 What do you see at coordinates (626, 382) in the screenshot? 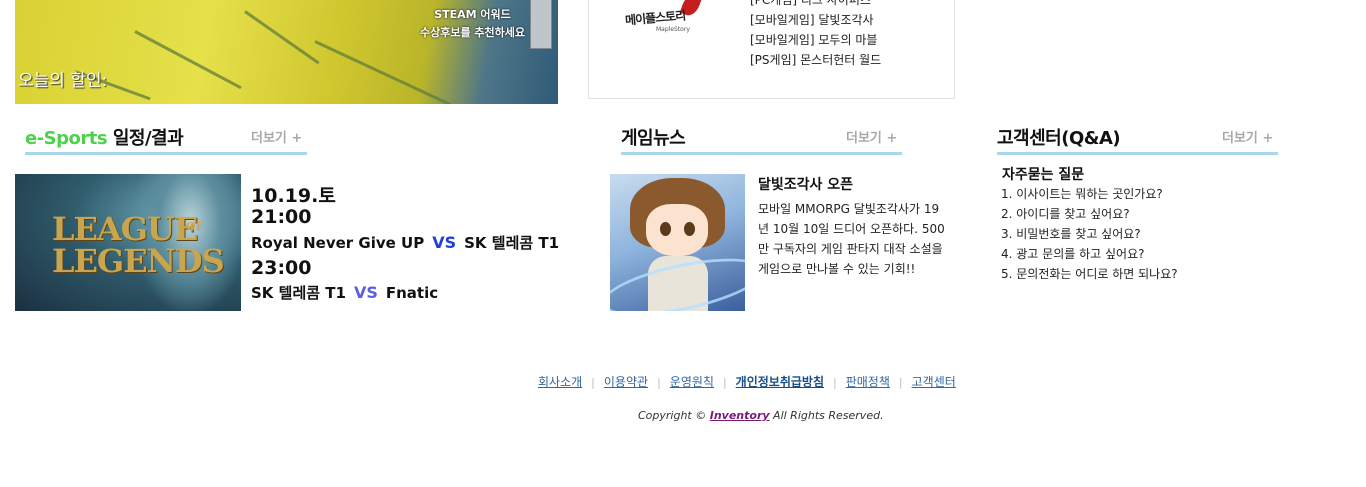
I see `footer-link-terms: 이용약관` at bounding box center [626, 382].